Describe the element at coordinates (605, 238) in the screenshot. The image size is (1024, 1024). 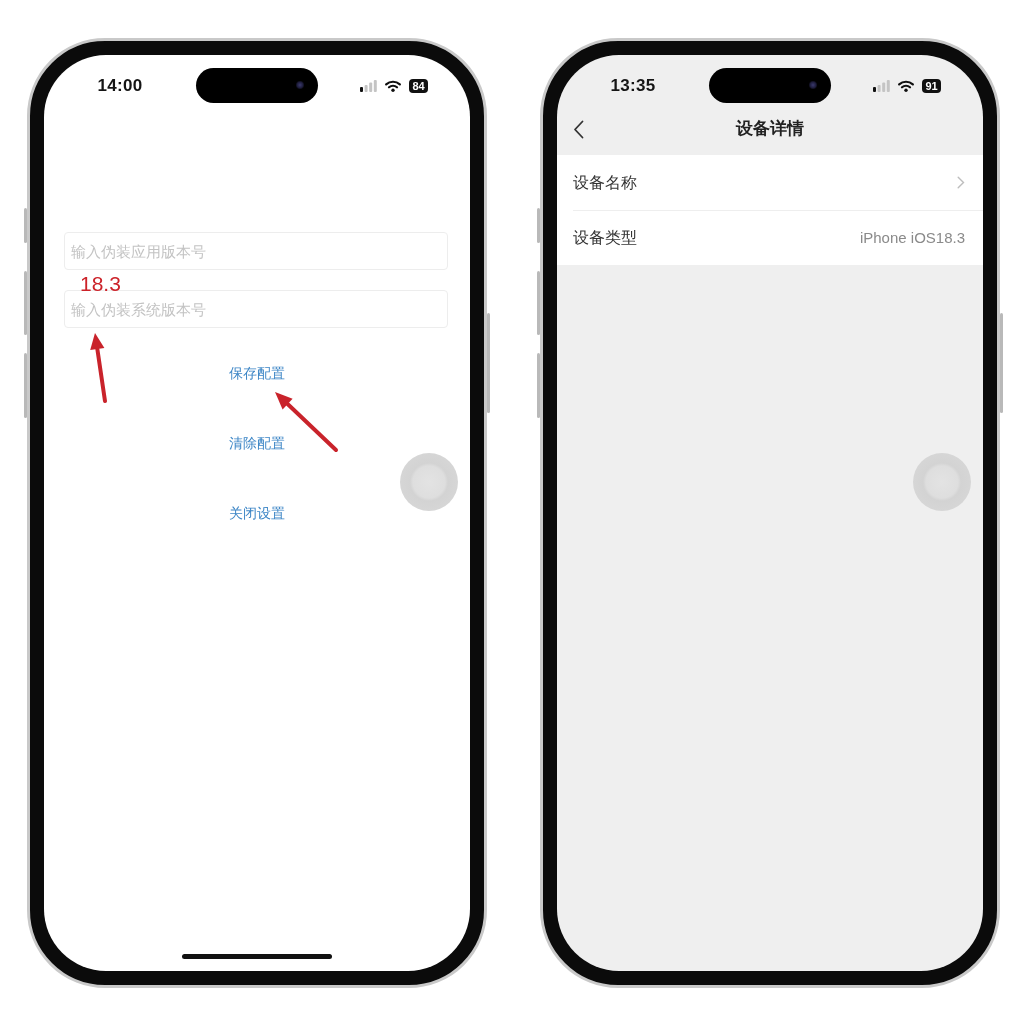
I see `row-label: 设备类型` at that location.